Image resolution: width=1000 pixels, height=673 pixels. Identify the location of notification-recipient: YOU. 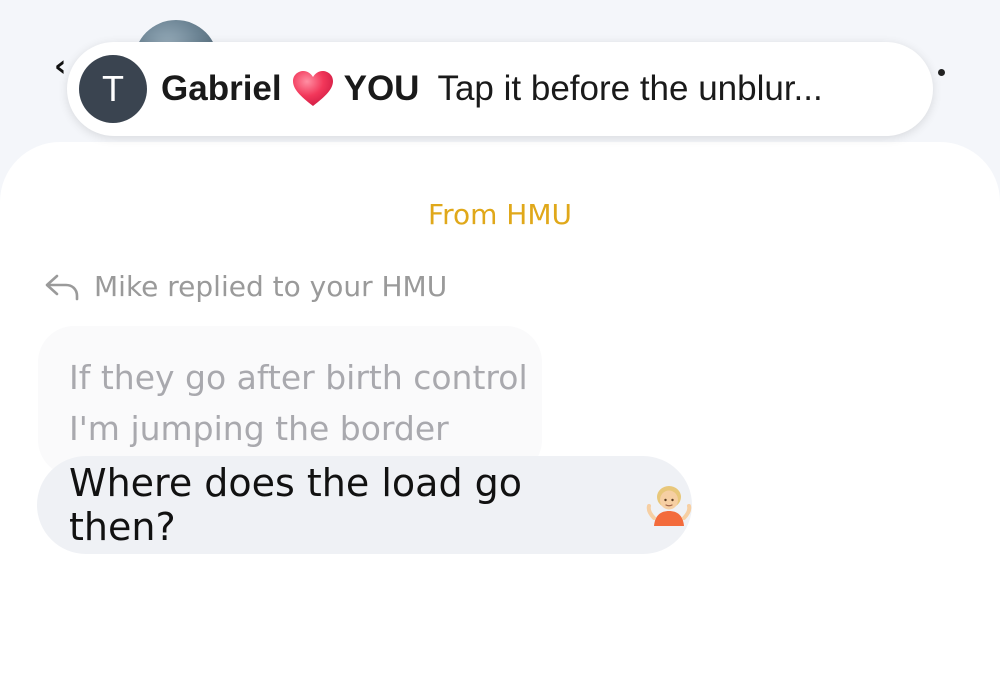
(381, 88).